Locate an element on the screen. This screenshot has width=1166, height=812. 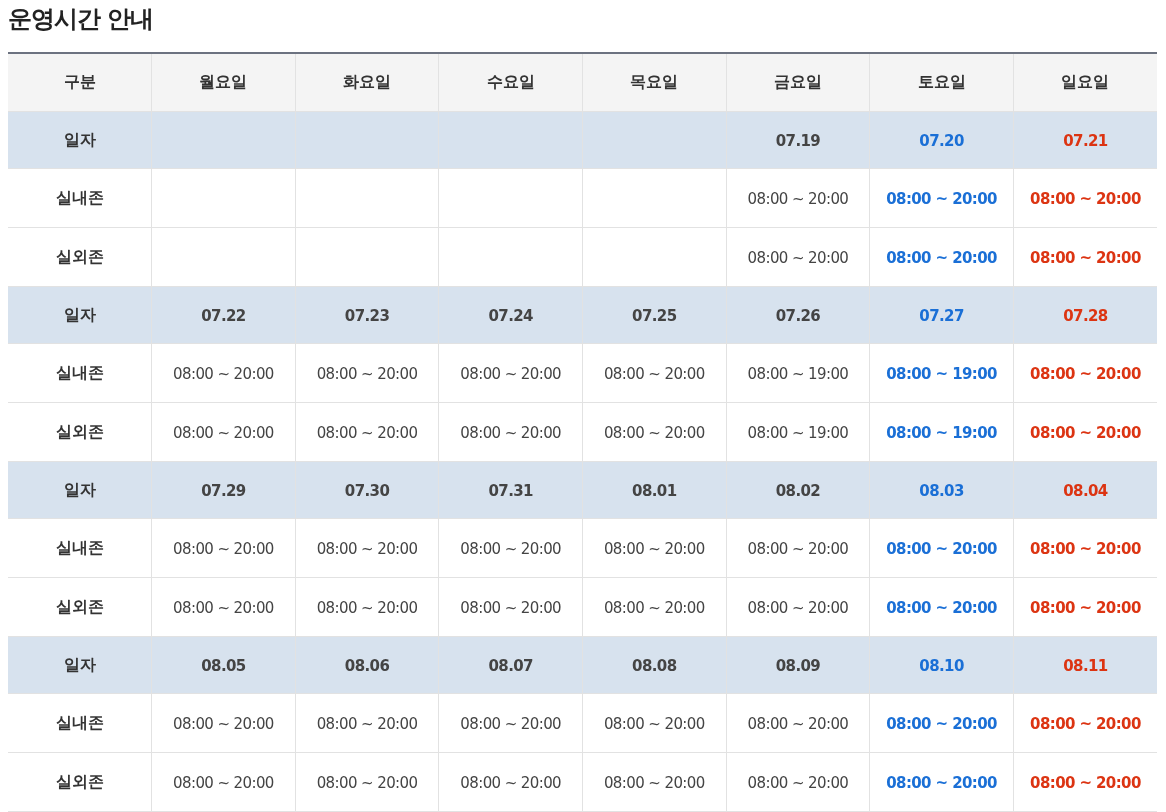
date-text: 07.26 is located at coordinates (798, 315).